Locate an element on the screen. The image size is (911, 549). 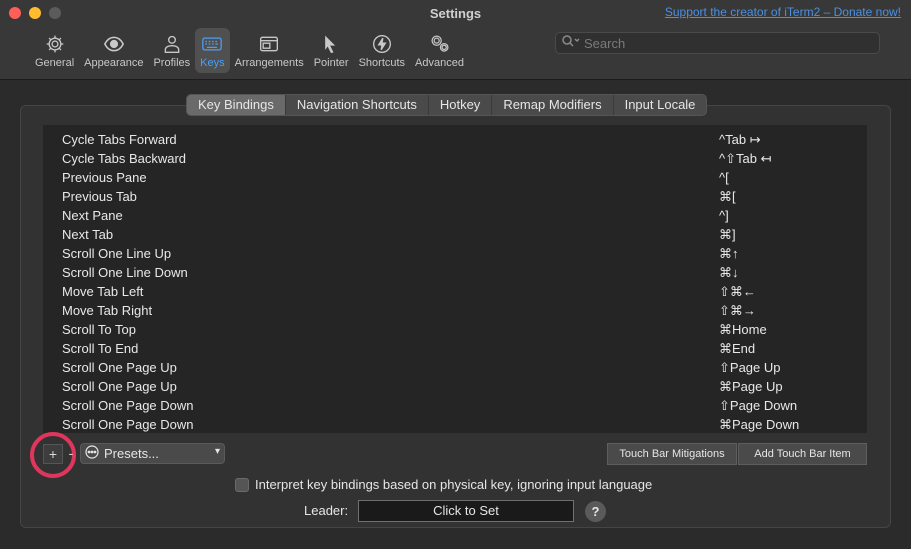
binding-action: Next Pane is located at coordinates (92, 215).